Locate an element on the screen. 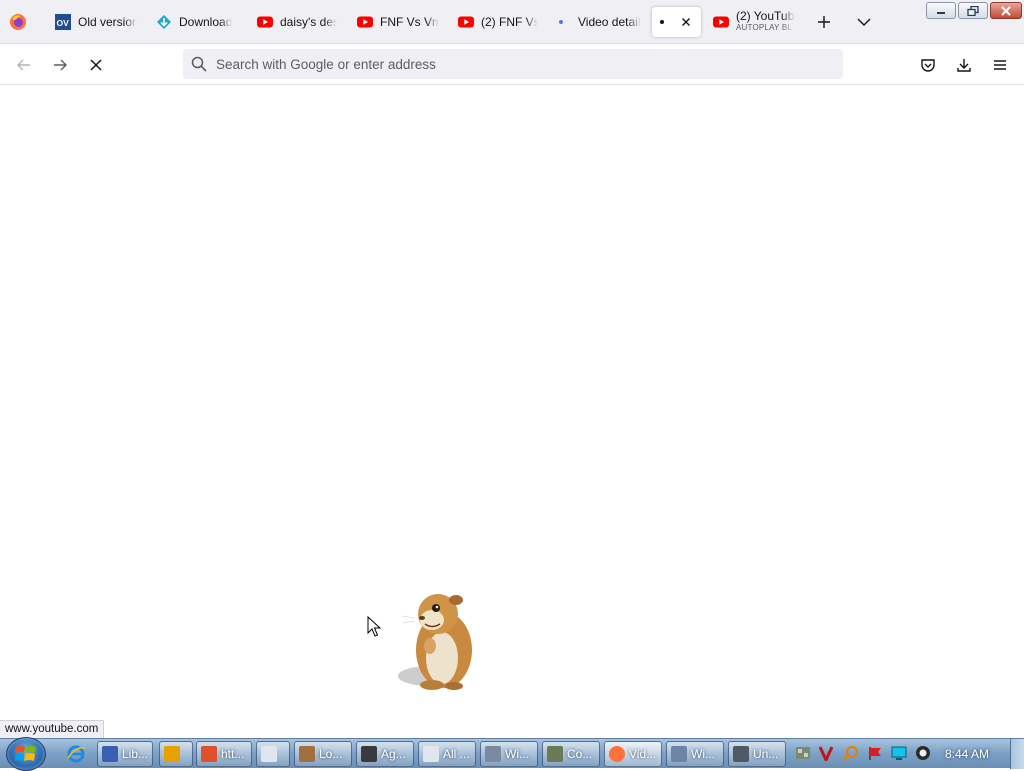 The image size is (1024, 771). taskbar-item-media is located at coordinates (176, 754).